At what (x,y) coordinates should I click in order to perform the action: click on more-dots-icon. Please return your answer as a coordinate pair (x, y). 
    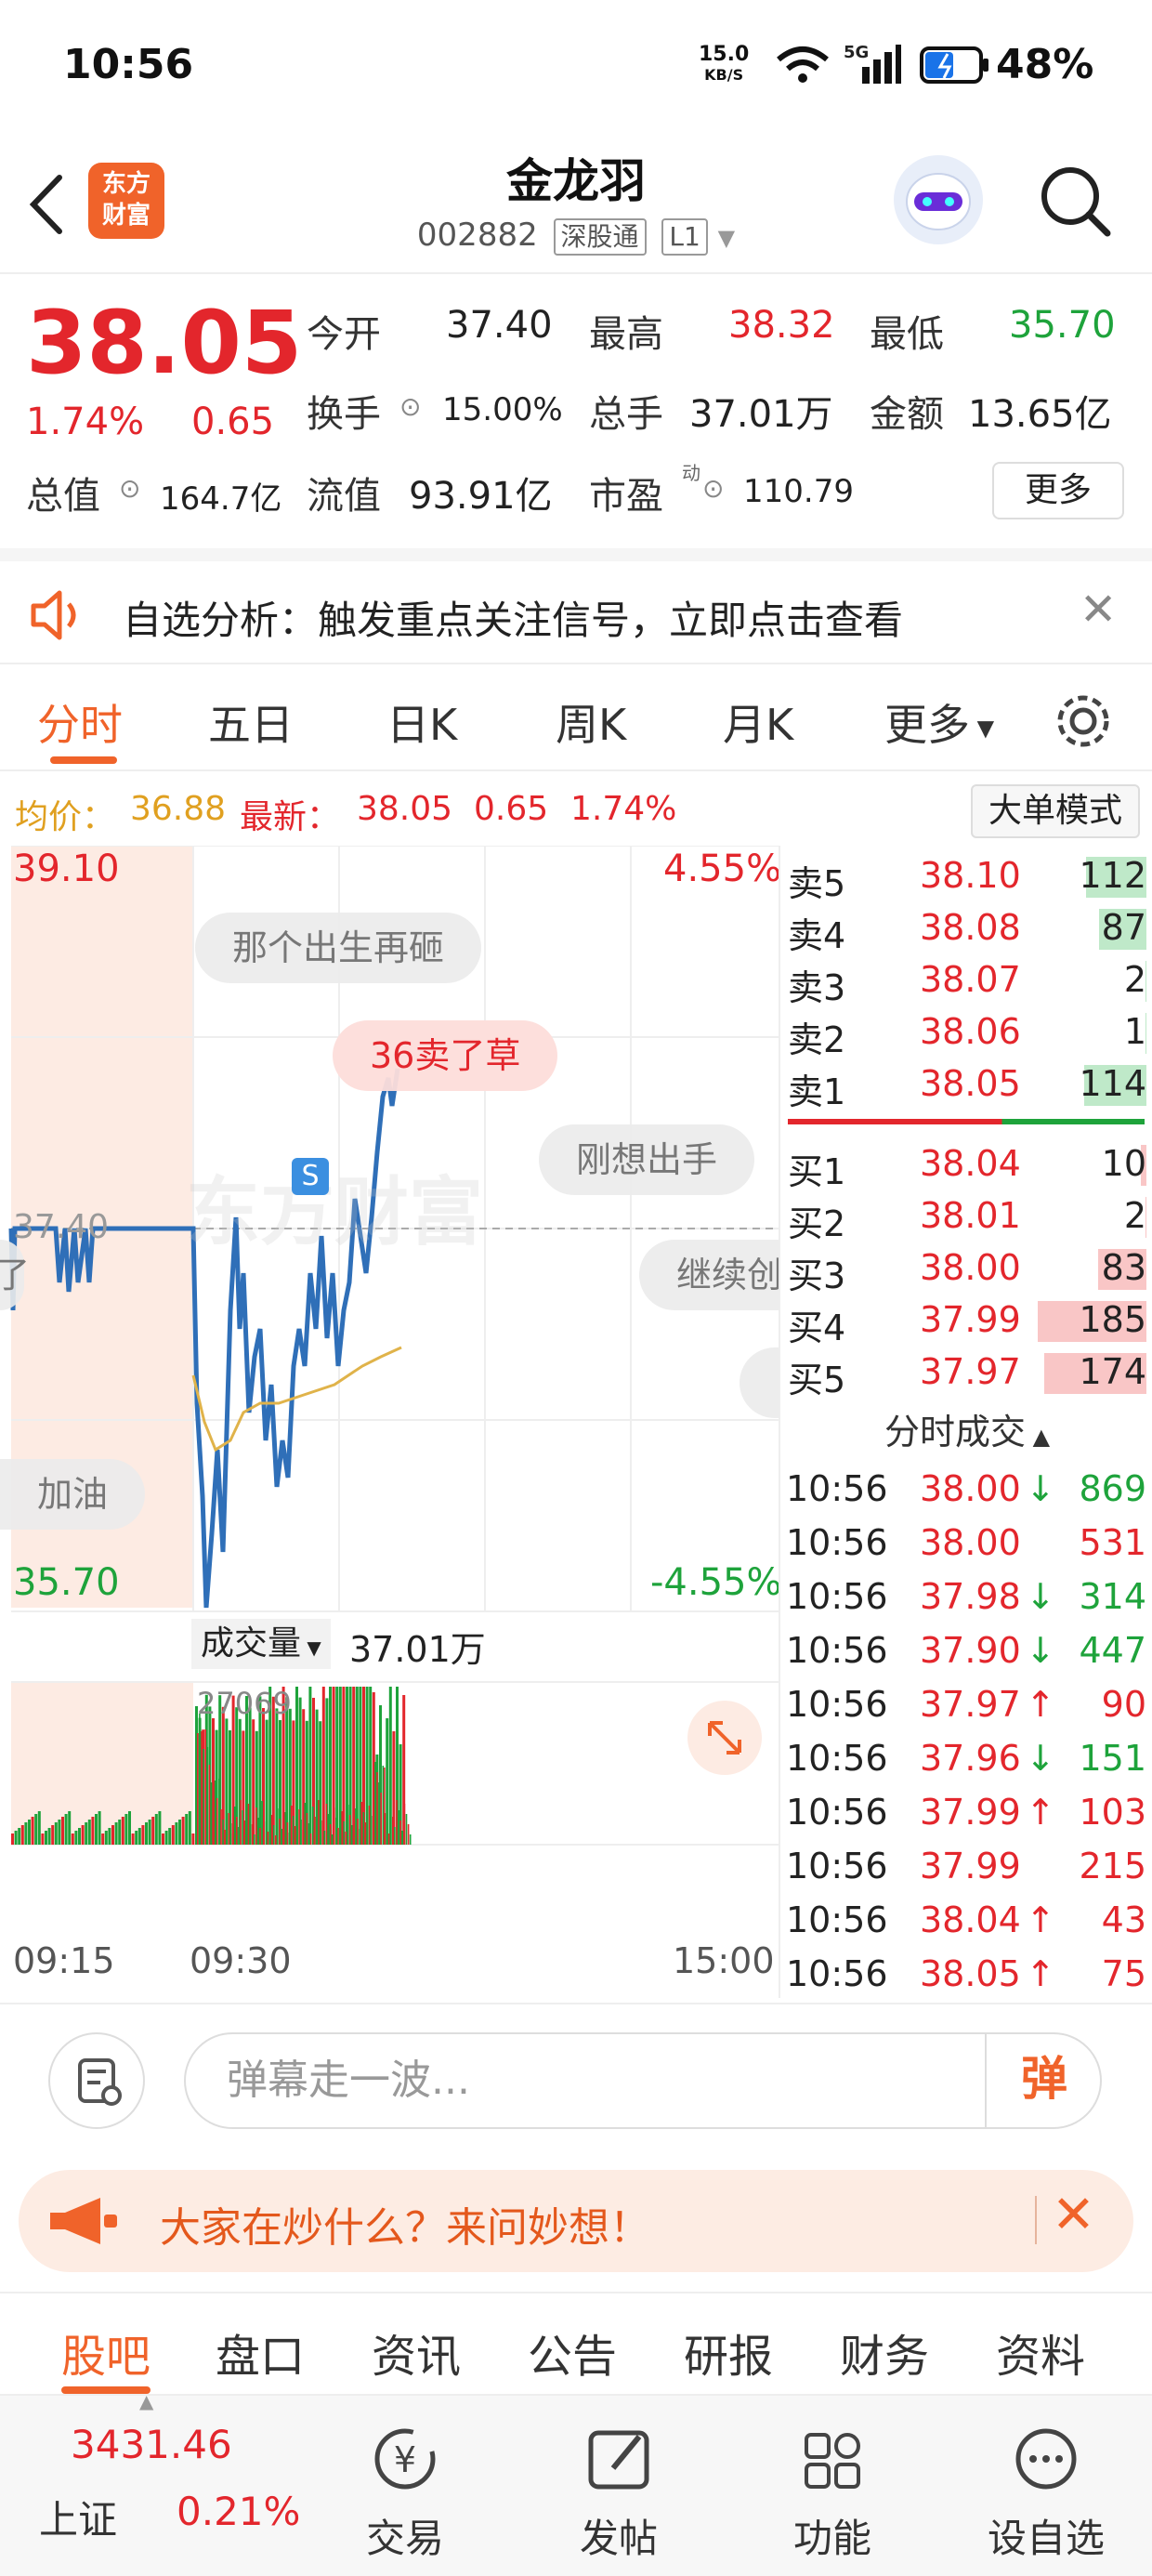
    Looking at the image, I should click on (1046, 2459).